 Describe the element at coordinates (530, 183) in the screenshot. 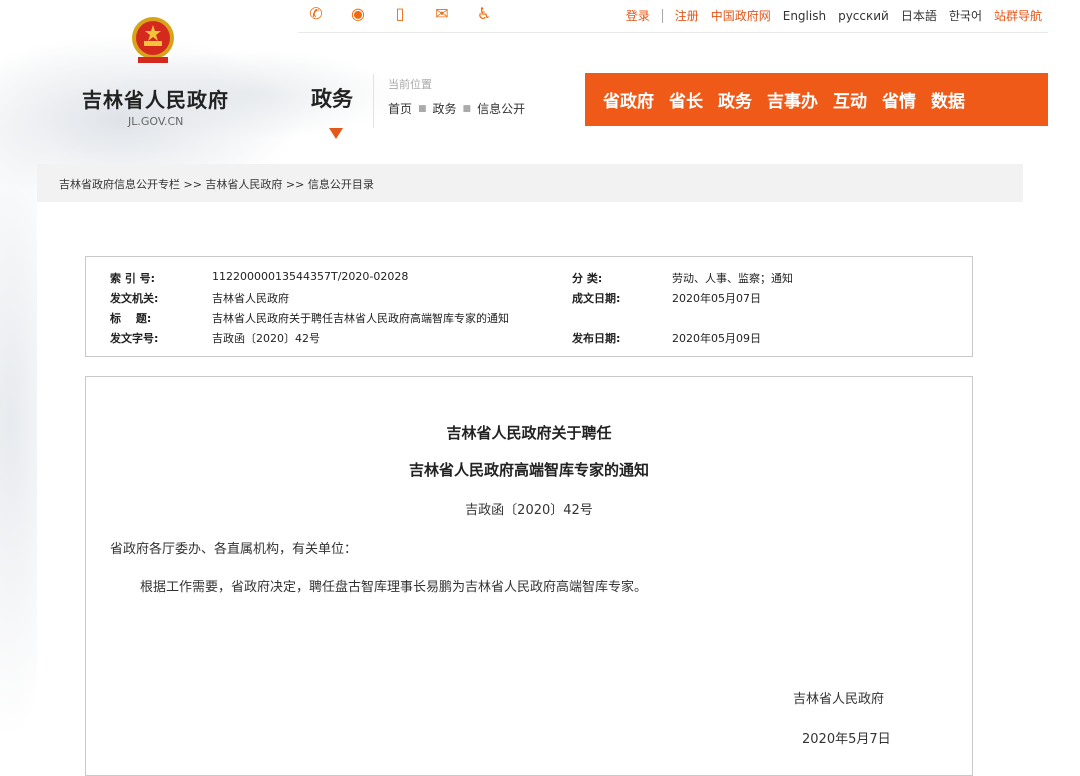

I see `breadcrumb: 吉林省政府信息公开专栏 >> 吉林省人民政府 >> 信息公开目录` at that location.